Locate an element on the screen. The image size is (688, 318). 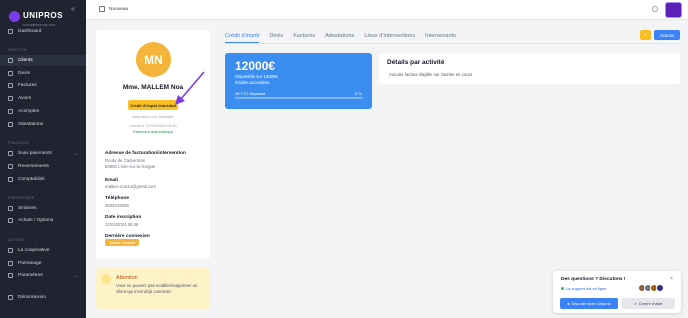
sidebar-item-acomptes: Acomptes is located at coordinates (43, 111).